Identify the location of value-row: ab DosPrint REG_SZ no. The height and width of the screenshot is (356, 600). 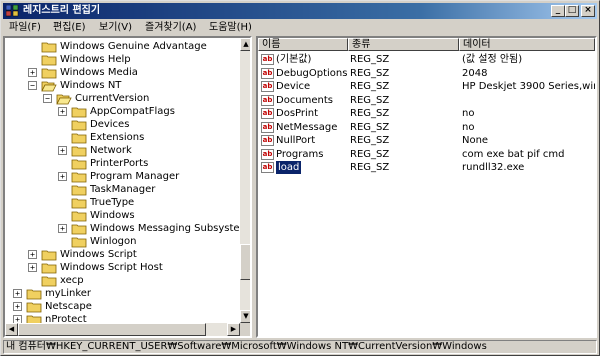
(426, 113).